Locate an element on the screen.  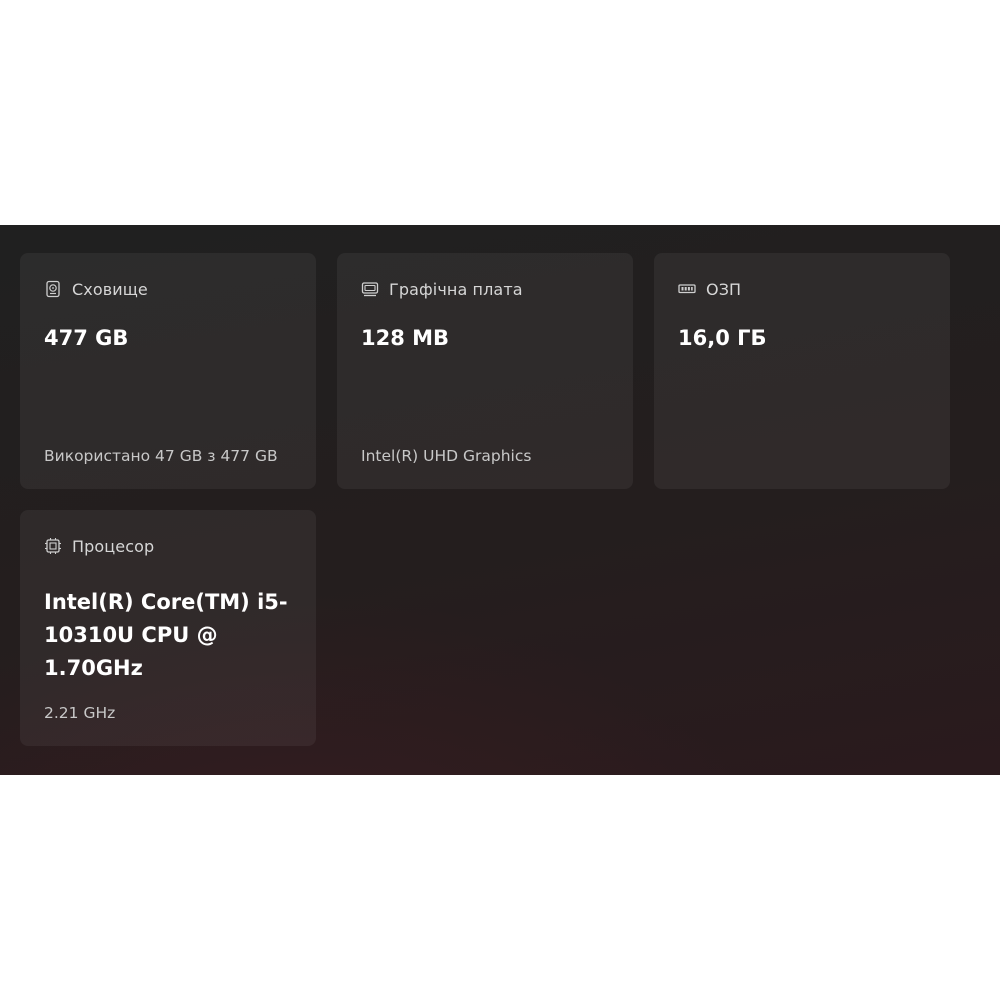
processor-detail: 2.21 GHz is located at coordinates (80, 713).